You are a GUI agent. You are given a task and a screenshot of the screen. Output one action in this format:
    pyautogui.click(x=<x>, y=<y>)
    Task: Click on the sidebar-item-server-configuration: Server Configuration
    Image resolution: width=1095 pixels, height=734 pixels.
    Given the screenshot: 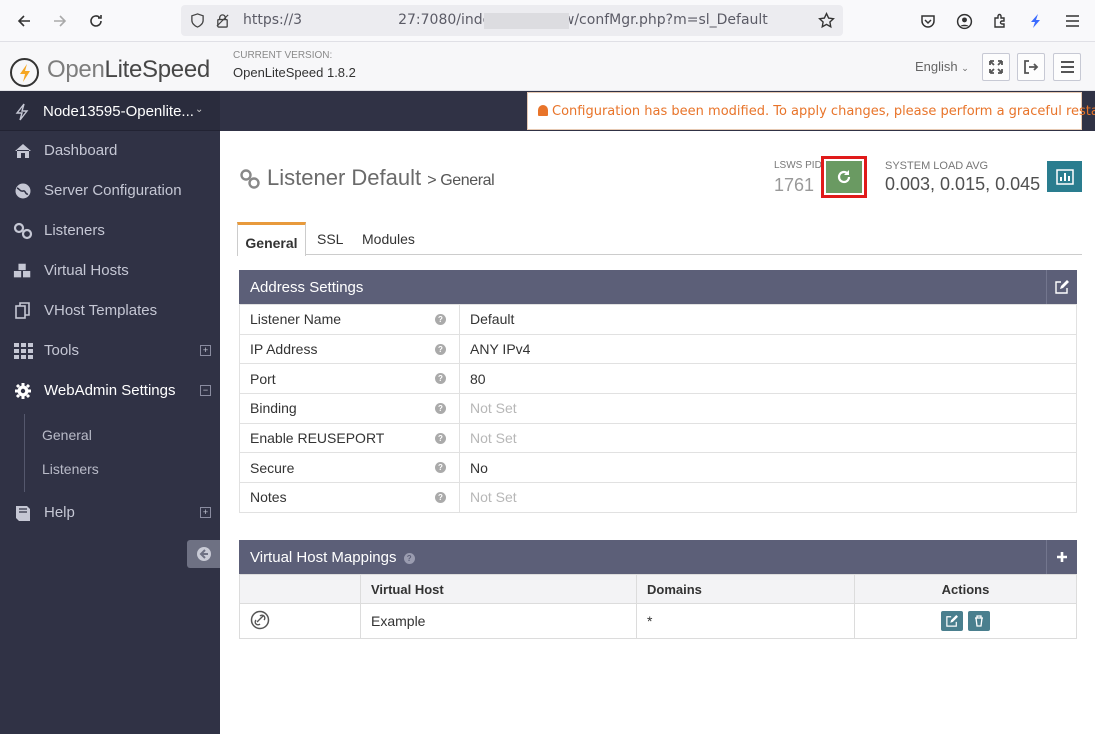 What is the action you would take?
    pyautogui.click(x=110, y=191)
    